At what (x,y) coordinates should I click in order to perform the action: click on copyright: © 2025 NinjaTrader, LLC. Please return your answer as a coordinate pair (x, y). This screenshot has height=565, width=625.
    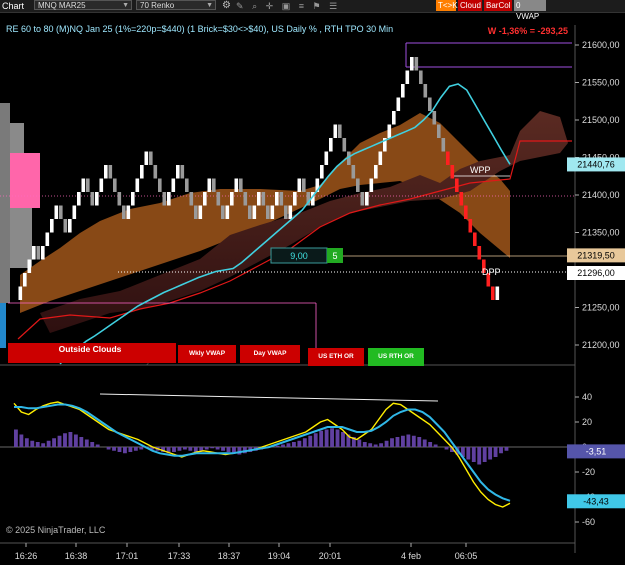
    Looking at the image, I should click on (56, 530).